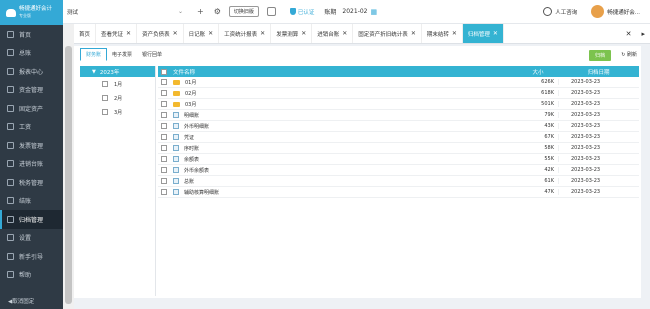 Image resolution: width=650 pixels, height=309 pixels. Describe the element at coordinates (271, 11) in the screenshot. I see `screen-icon` at that location.